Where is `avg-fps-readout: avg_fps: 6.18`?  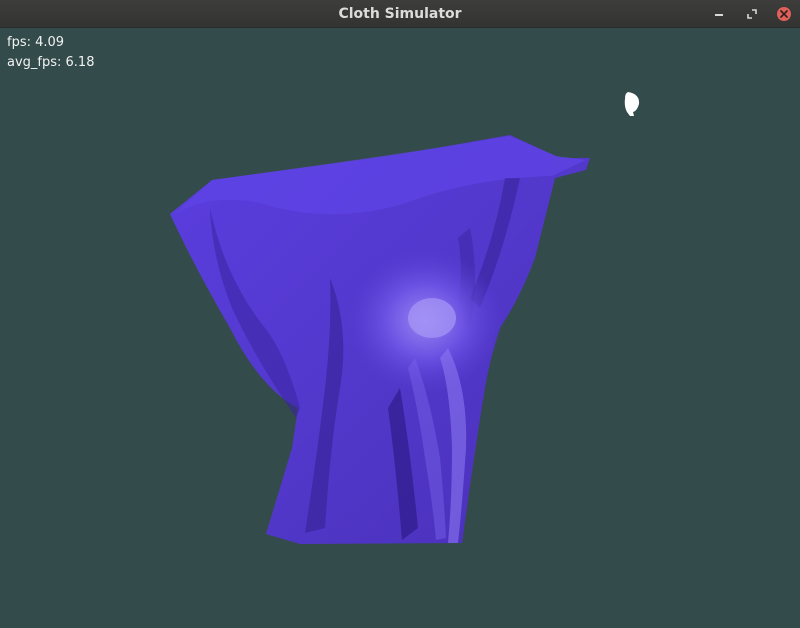
avg-fps-readout: avg_fps: 6.18 is located at coordinates (51, 62).